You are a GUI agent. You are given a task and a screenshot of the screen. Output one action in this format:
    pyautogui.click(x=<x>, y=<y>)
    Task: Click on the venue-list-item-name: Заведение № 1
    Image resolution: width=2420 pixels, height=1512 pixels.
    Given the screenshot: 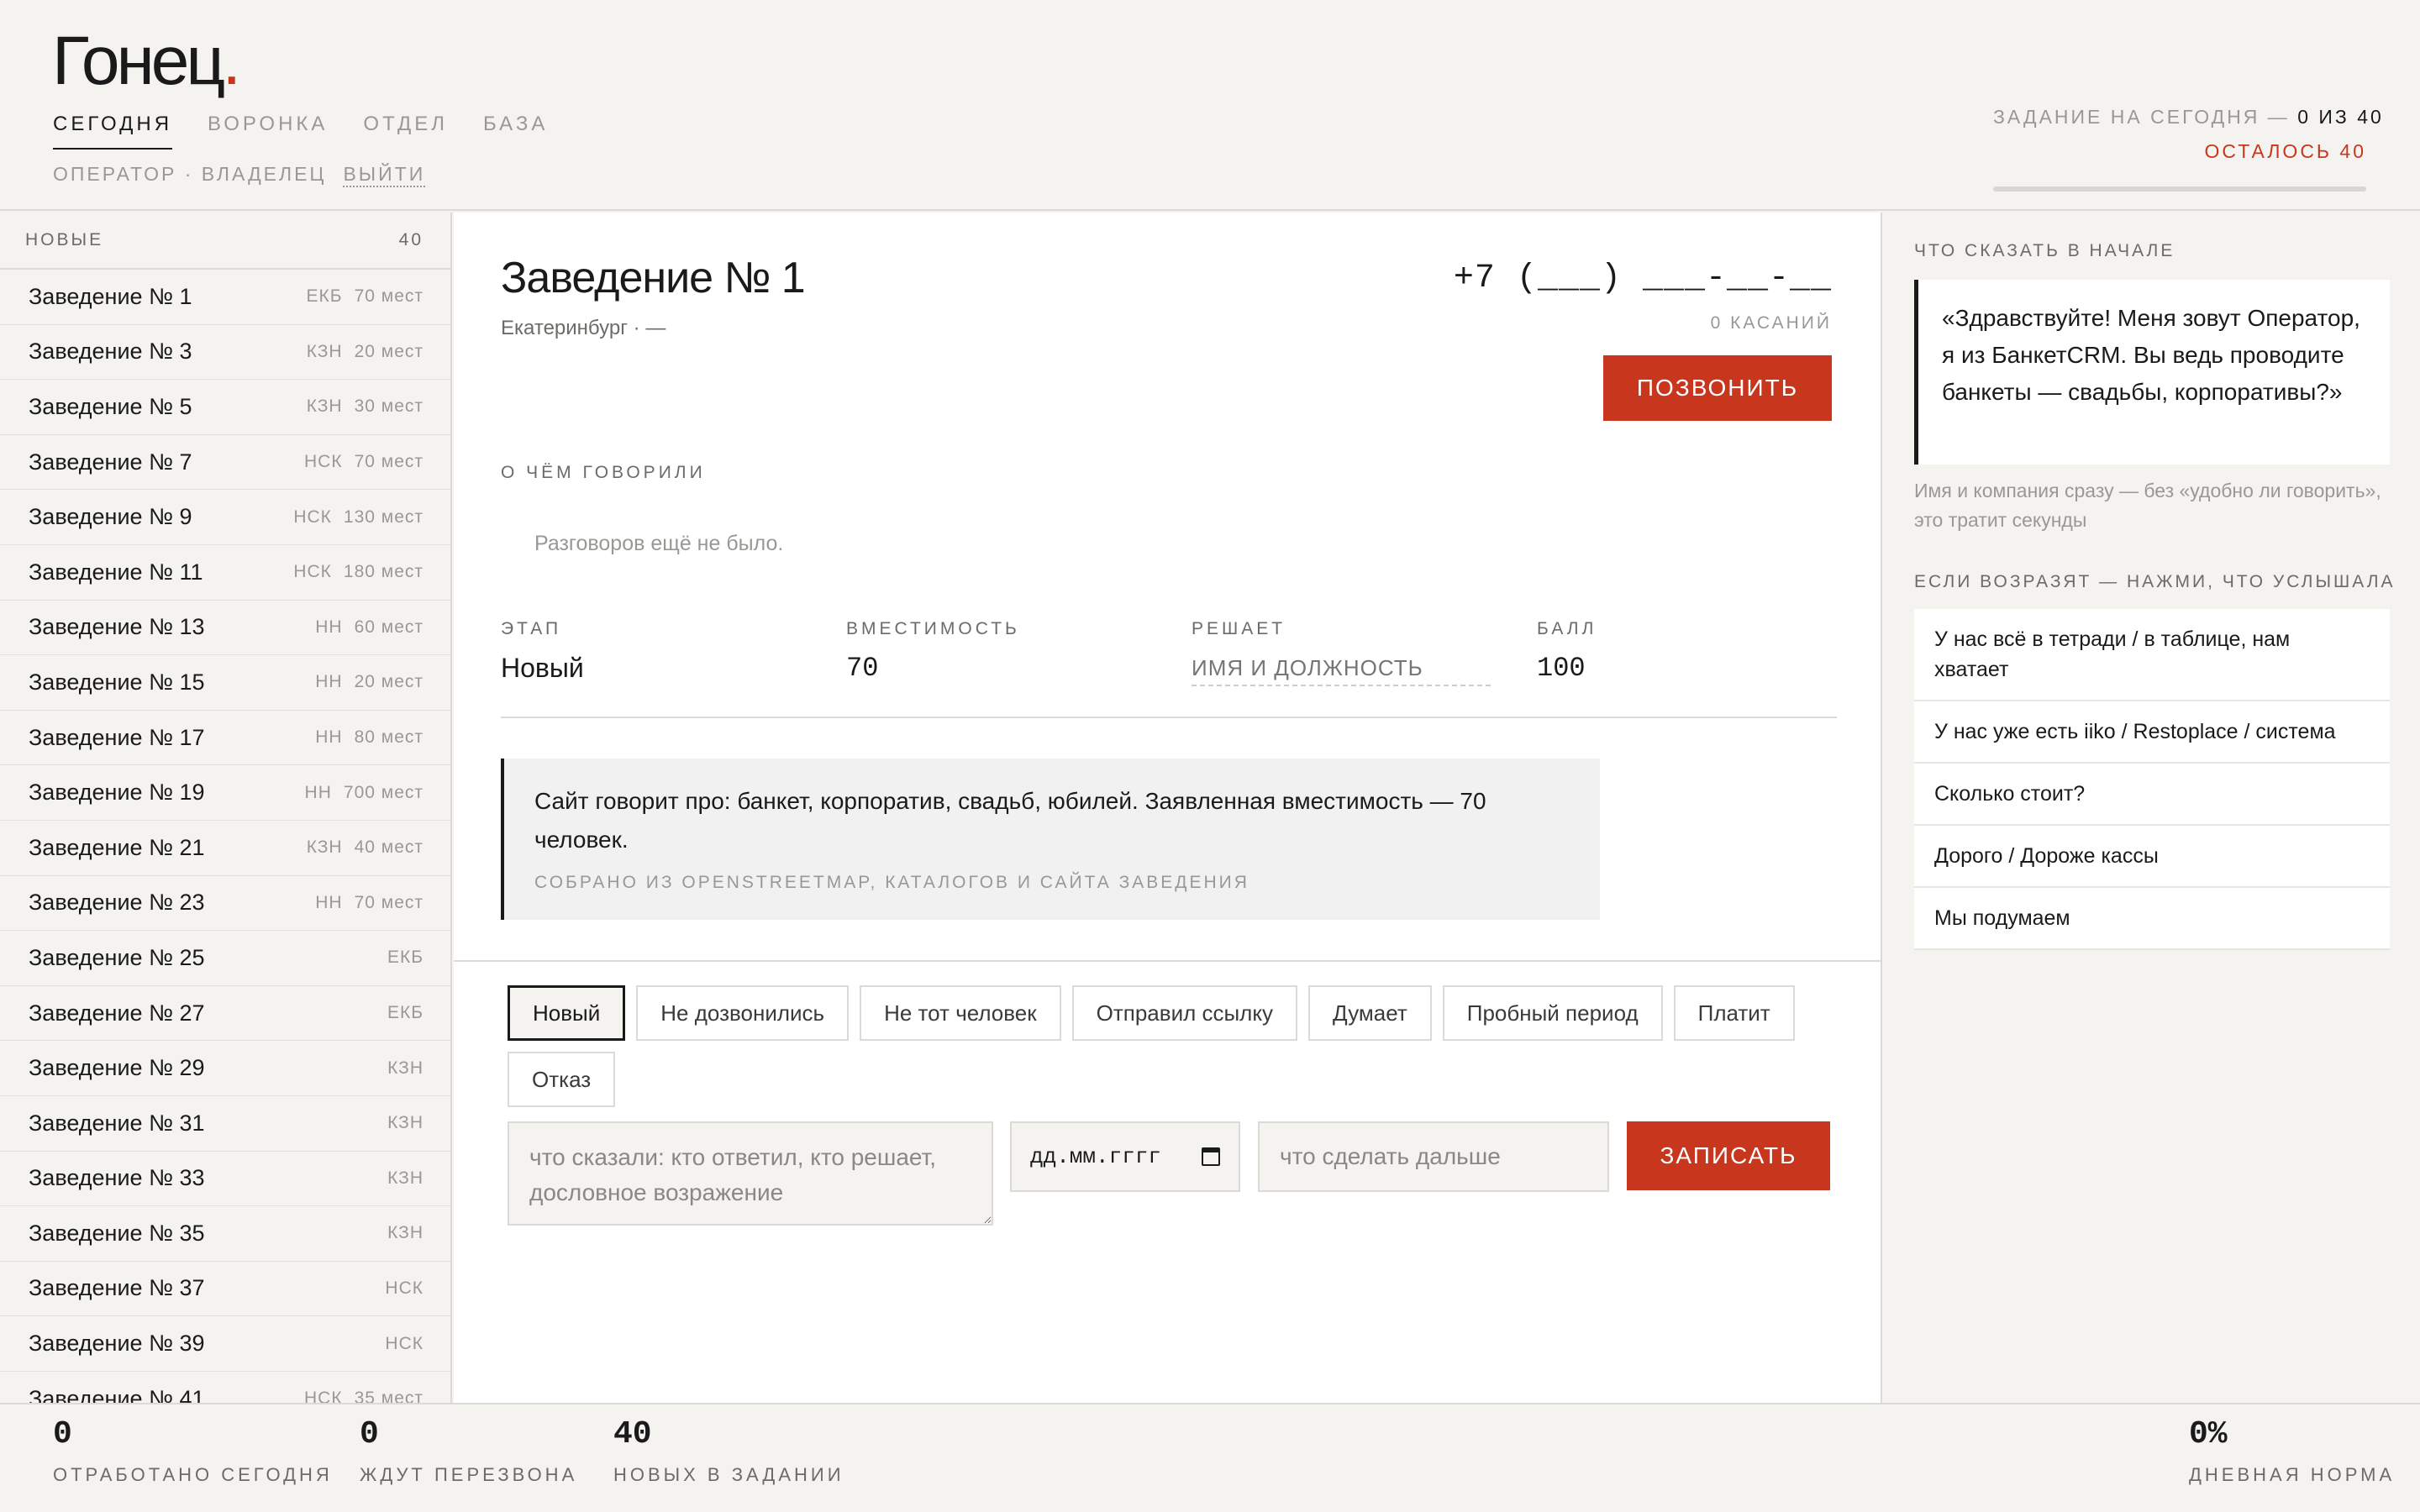 What is the action you would take?
    pyautogui.click(x=110, y=296)
    